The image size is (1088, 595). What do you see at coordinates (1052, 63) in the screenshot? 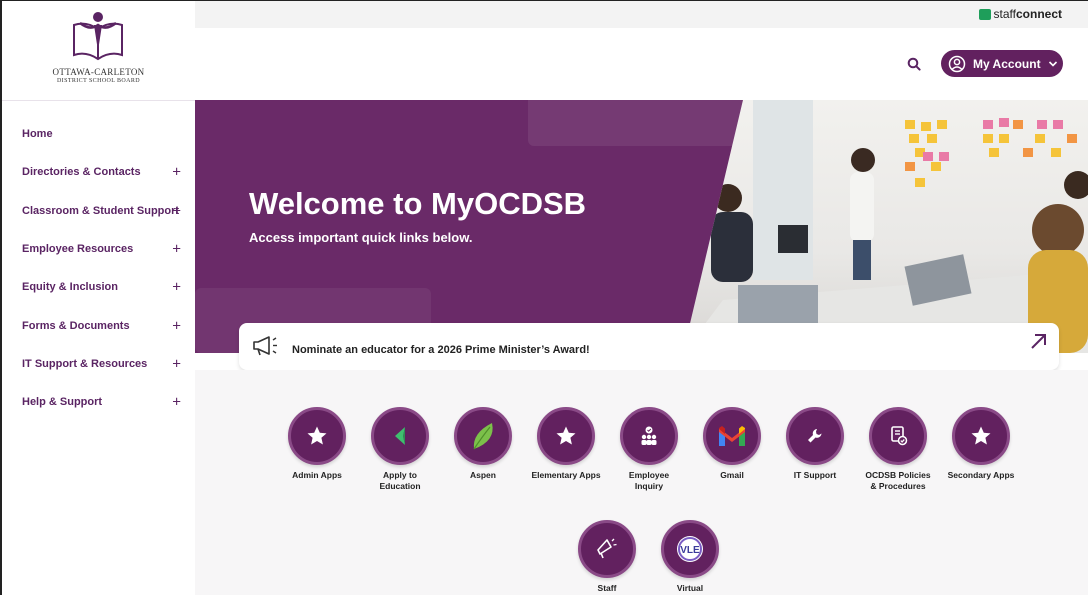
I see `chevron-down-icon` at bounding box center [1052, 63].